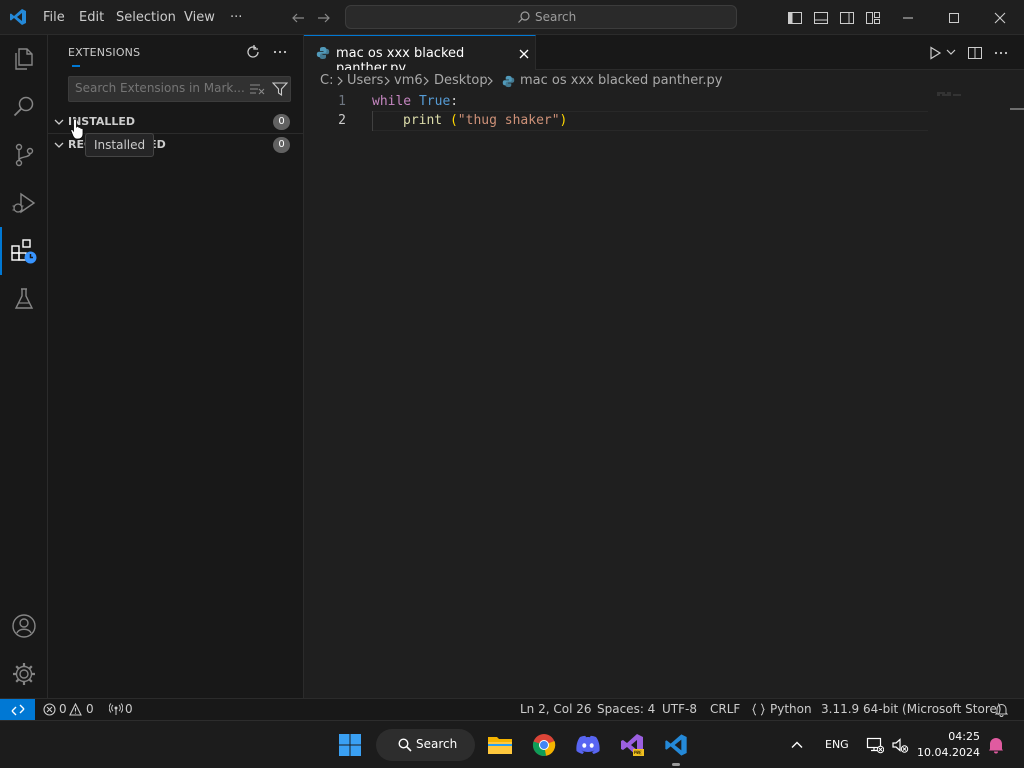 The image size is (1024, 768). Describe the element at coordinates (63, 709) in the screenshot. I see `error-count: 0` at that location.